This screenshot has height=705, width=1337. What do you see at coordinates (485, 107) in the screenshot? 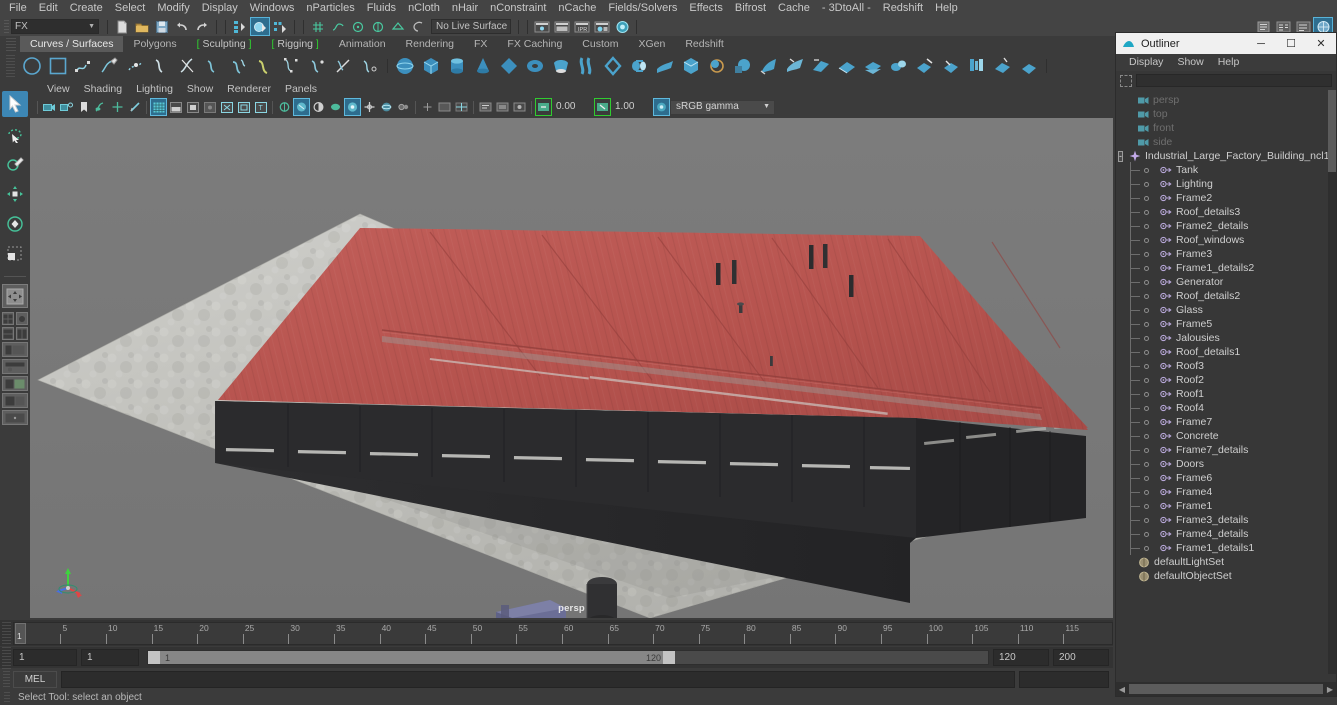
I see `hud-toggle-icon` at bounding box center [485, 107].